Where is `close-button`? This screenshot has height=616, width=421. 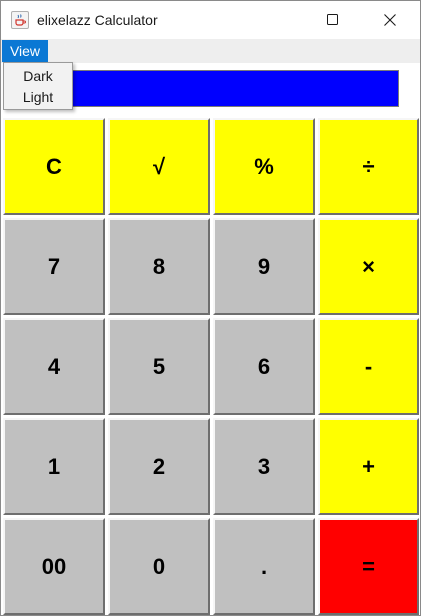
close-button is located at coordinates (390, 20).